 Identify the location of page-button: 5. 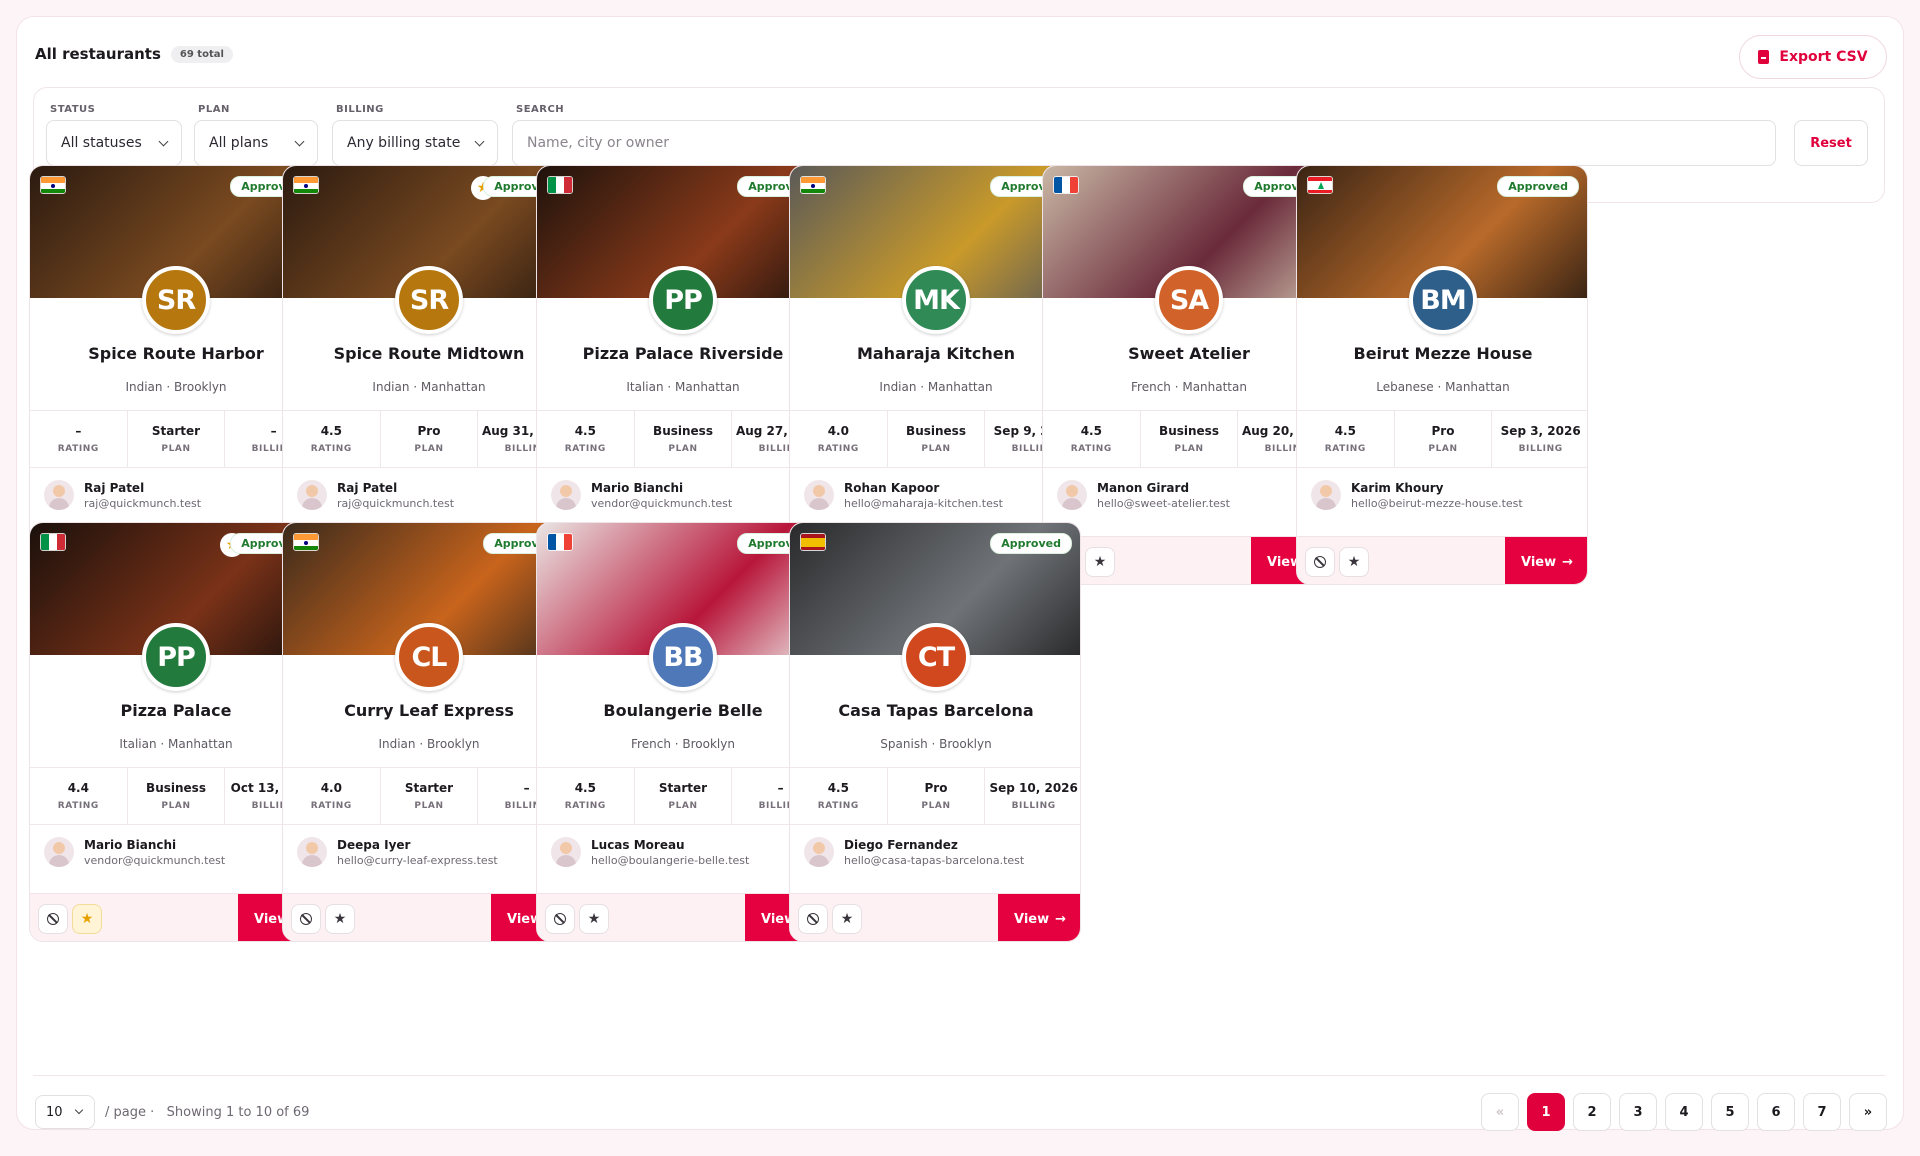
(1730, 1112).